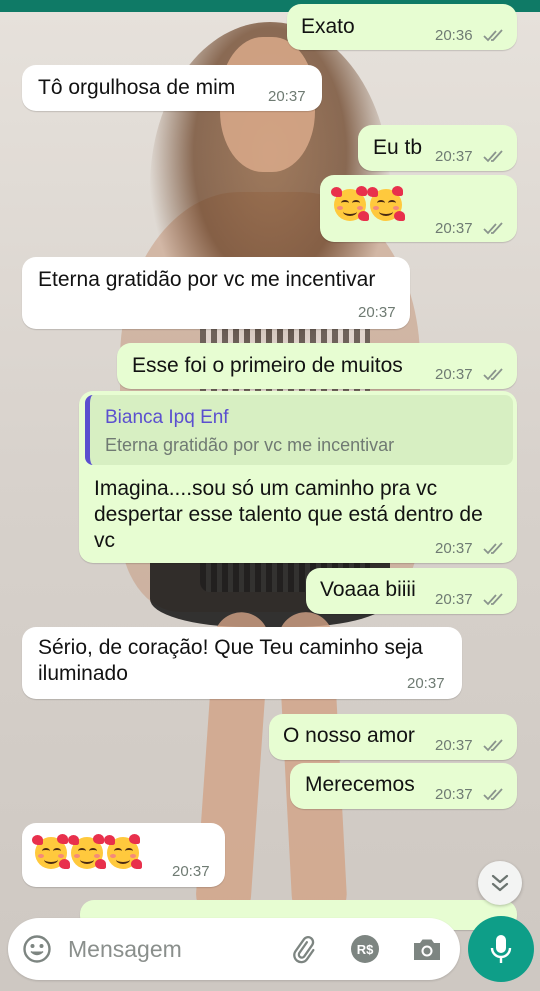 This screenshot has width=540, height=991. Describe the element at coordinates (125, 949) in the screenshot. I see `message-input: Mensagem` at that location.